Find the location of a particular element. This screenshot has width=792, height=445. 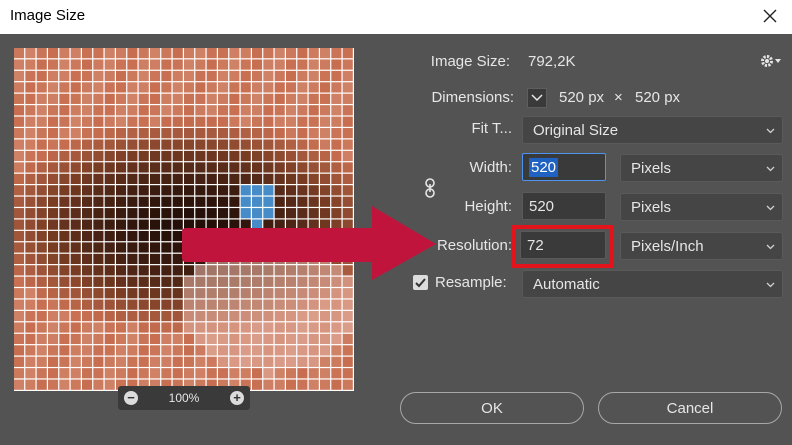

settings-button is located at coordinates (771, 61).